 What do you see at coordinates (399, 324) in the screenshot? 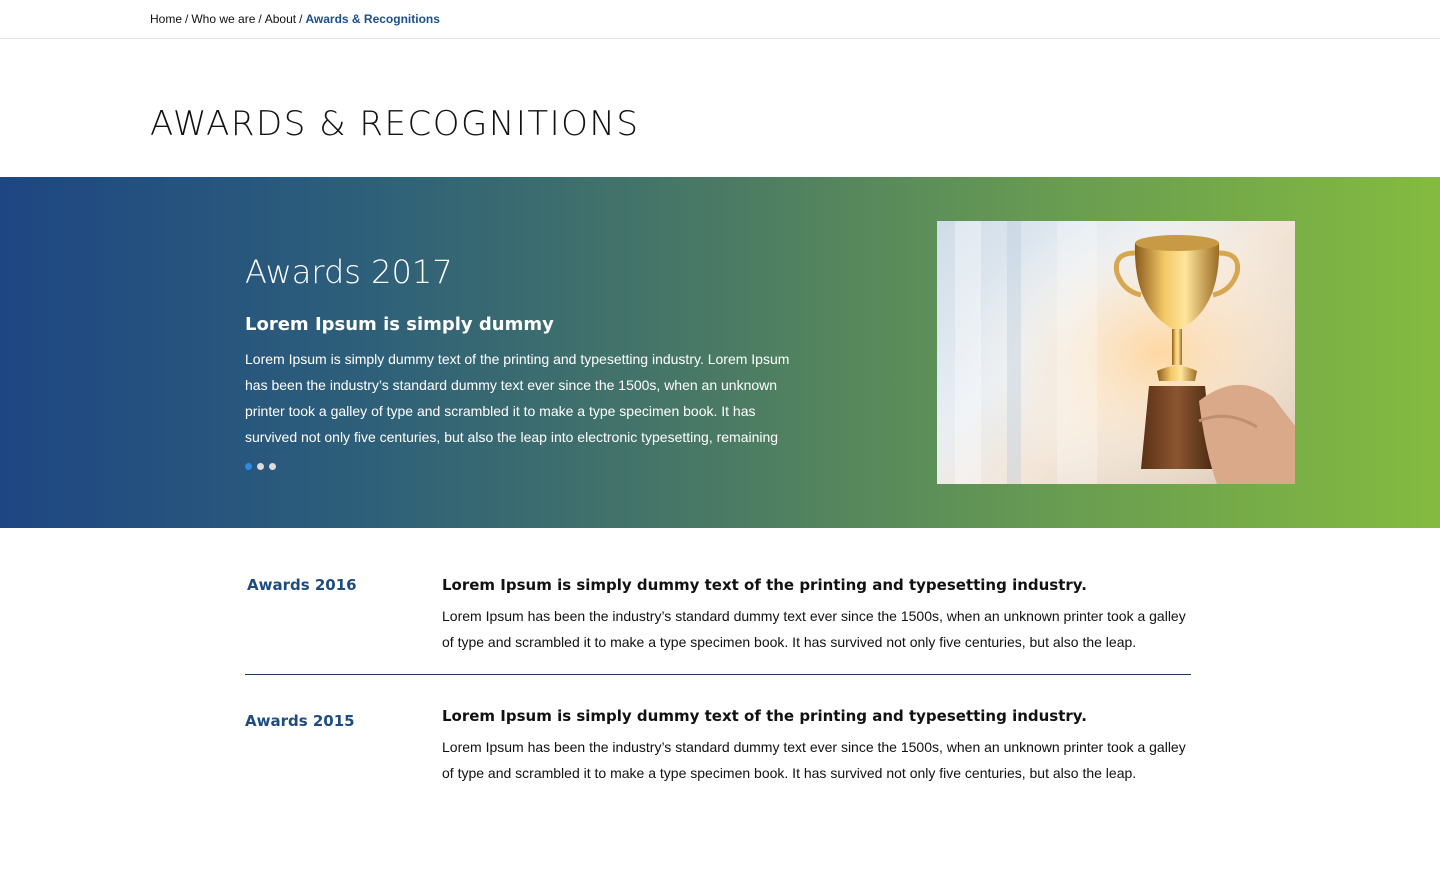
I see `carousel-slide-subtitle: Lorem Ipsum is simply dummy` at bounding box center [399, 324].